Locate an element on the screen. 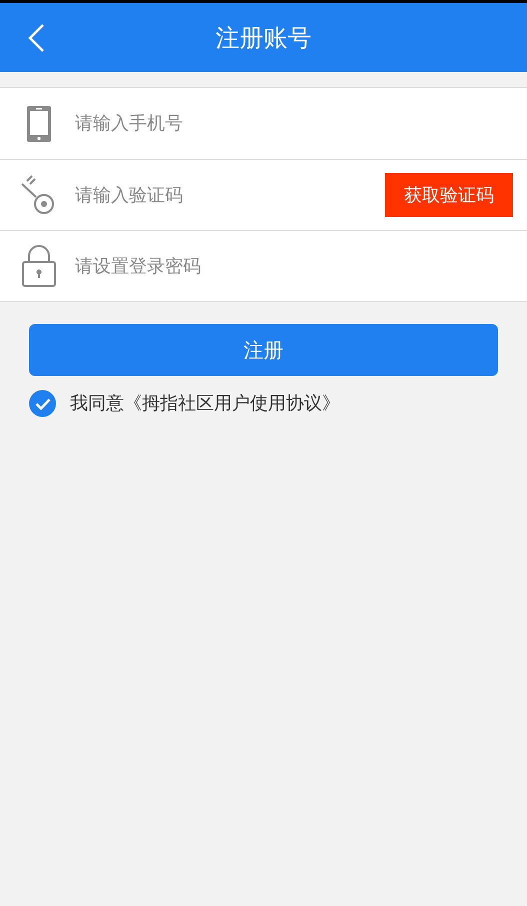 This screenshot has height=906, width=527. agreement-text: 我同意《拇指社区用户使用协议》 is located at coordinates (205, 404).